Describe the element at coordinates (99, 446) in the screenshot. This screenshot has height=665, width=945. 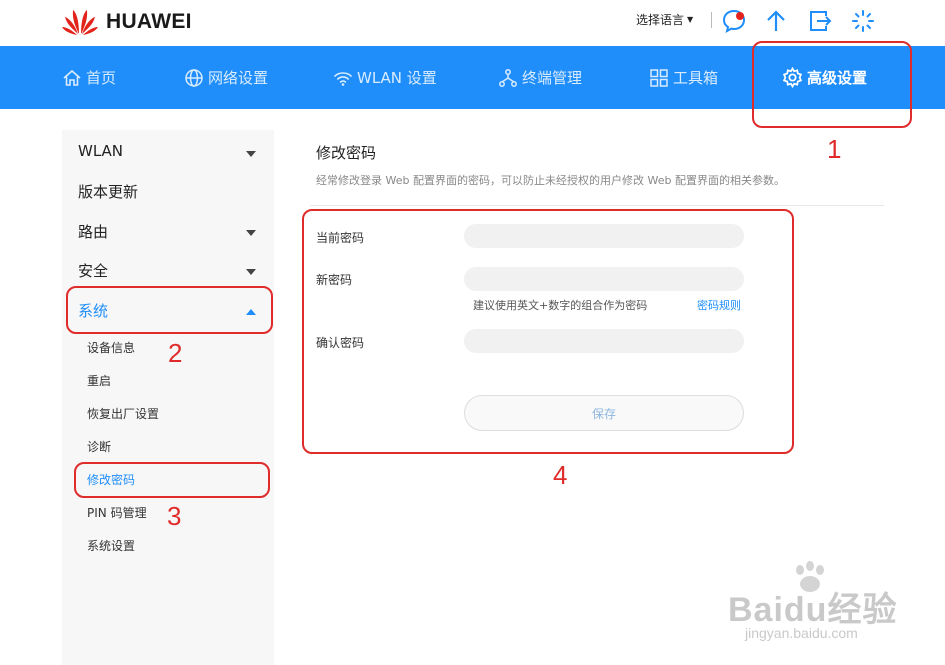
I see `submenu-diagnosis: 诊断` at that location.